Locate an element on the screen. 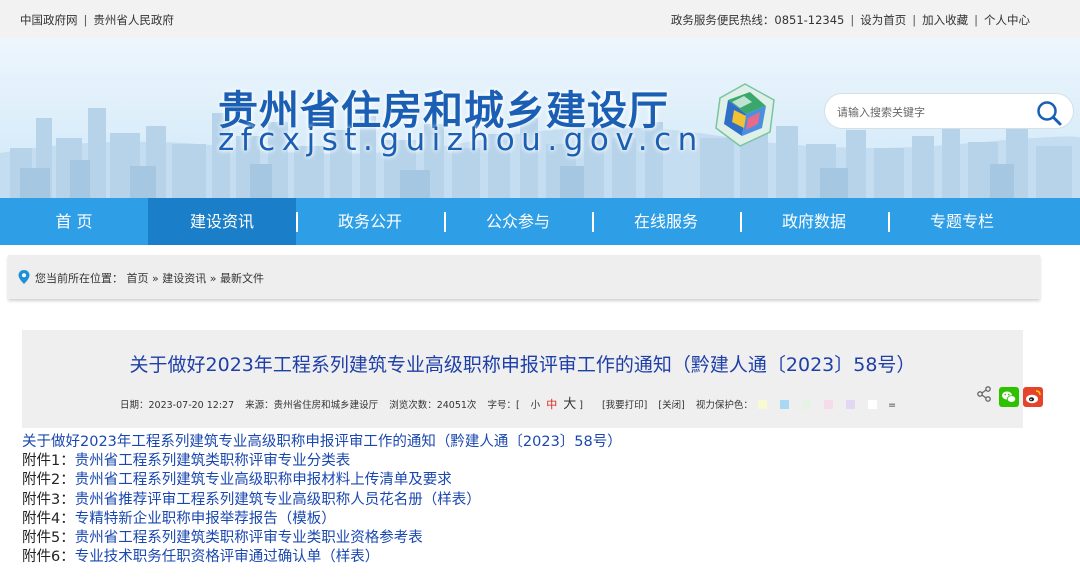 This screenshot has height=585, width=1080. font-medium-button: 中 is located at coordinates (551, 404).